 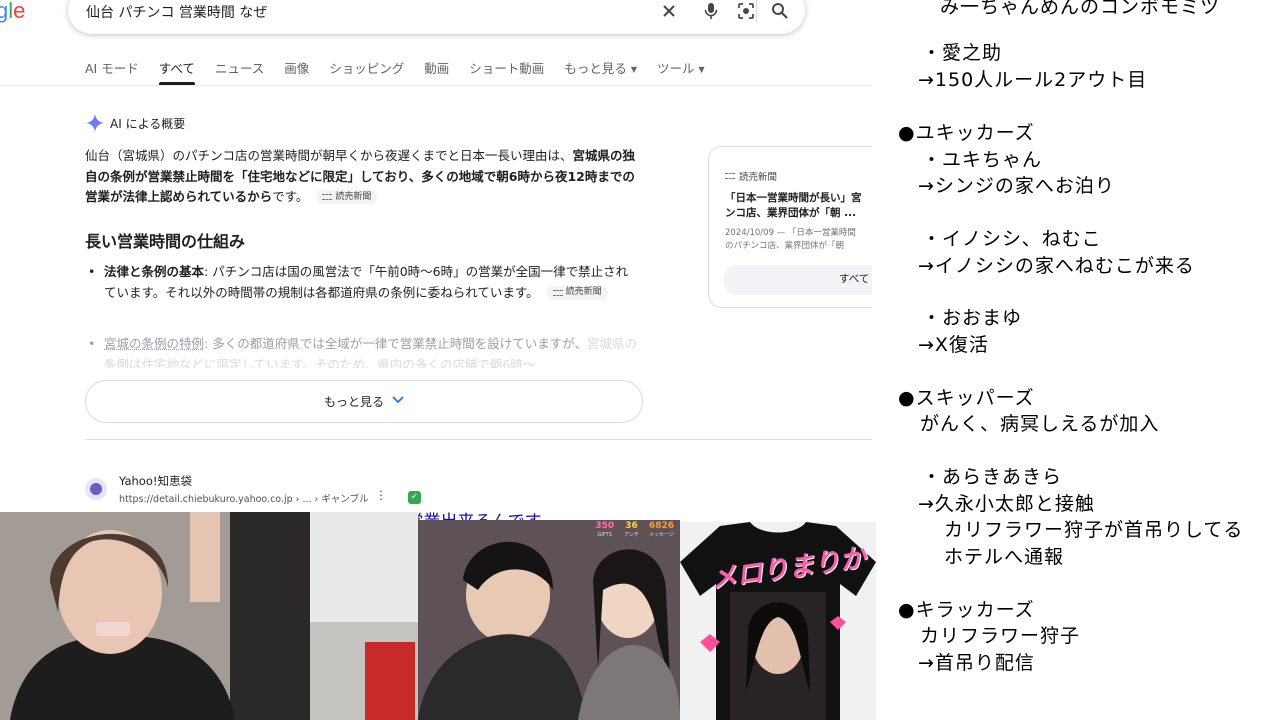 What do you see at coordinates (604, 535) in the screenshot?
I see `stat-label: GIFTS` at bounding box center [604, 535].